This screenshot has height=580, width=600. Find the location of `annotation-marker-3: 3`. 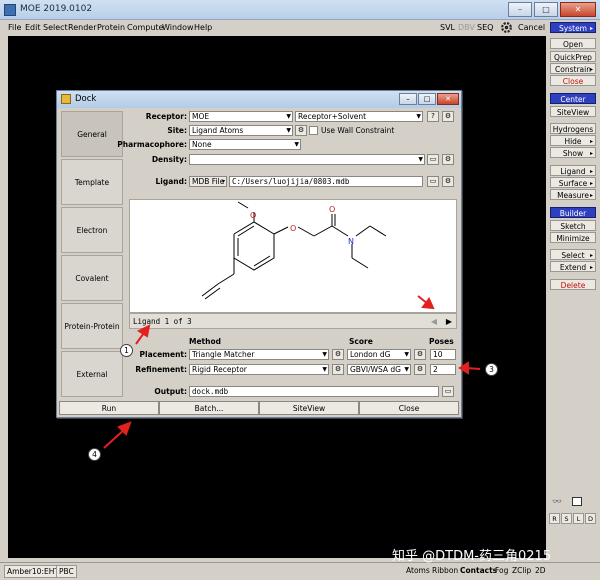

annotation-marker-3: 3 is located at coordinates (491, 369).